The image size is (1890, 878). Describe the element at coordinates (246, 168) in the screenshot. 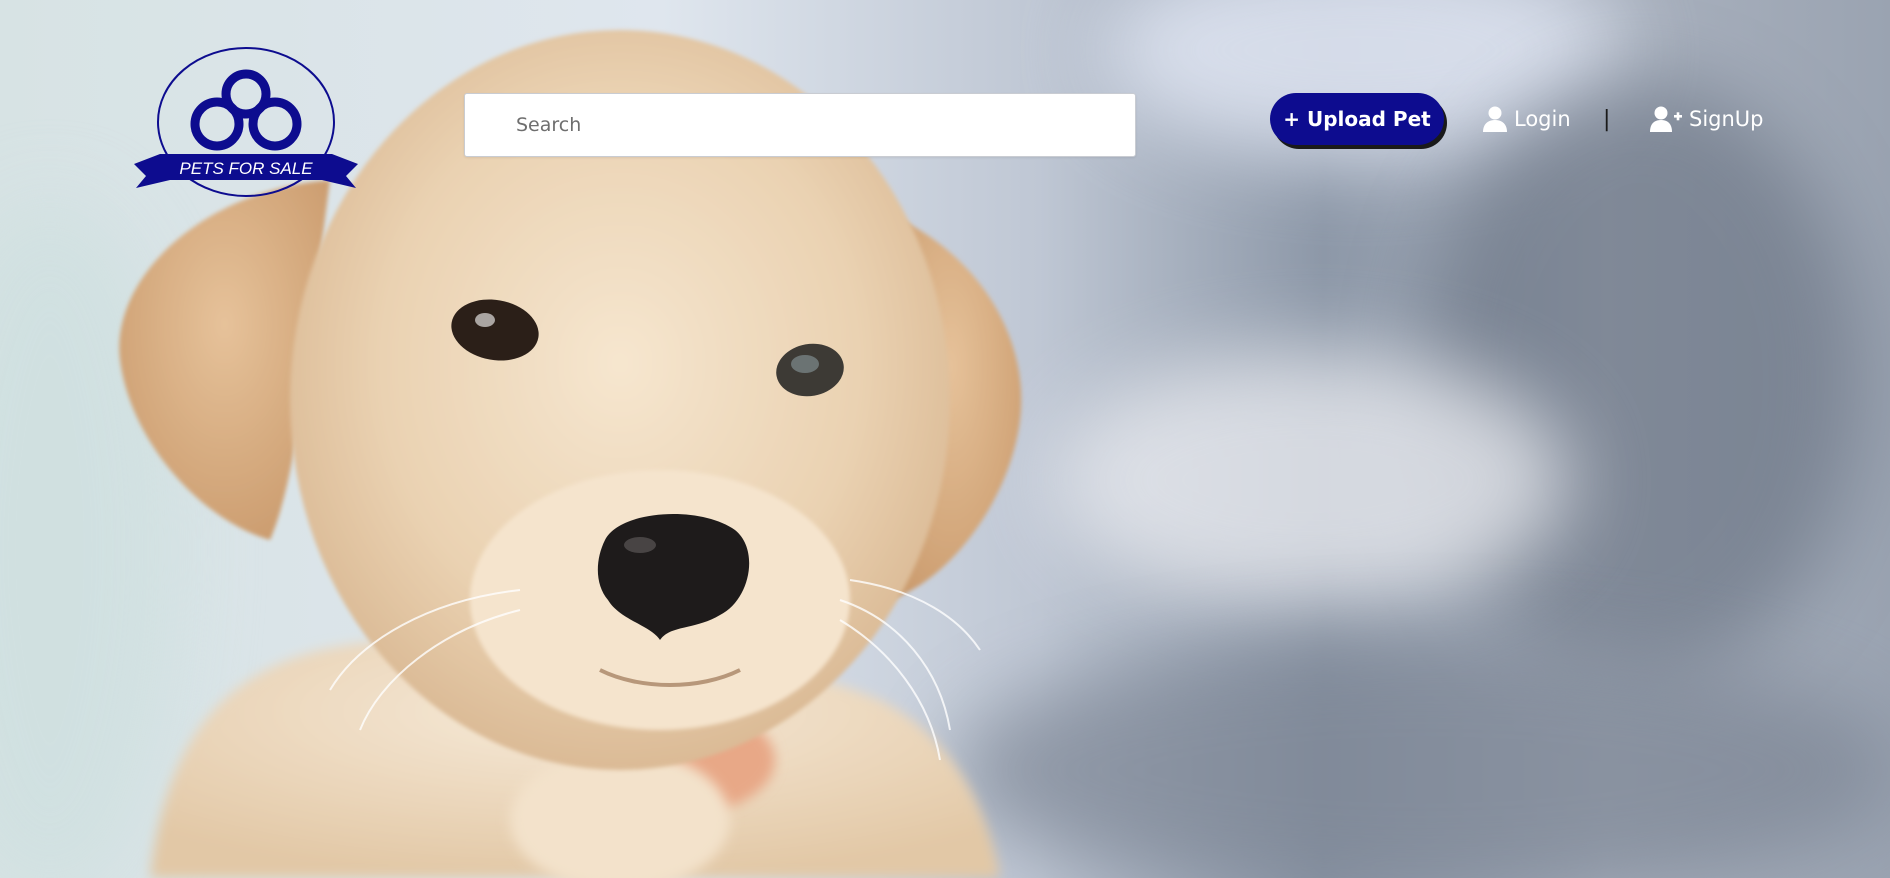

I see `logo-text: PETS FOR SALE` at that location.